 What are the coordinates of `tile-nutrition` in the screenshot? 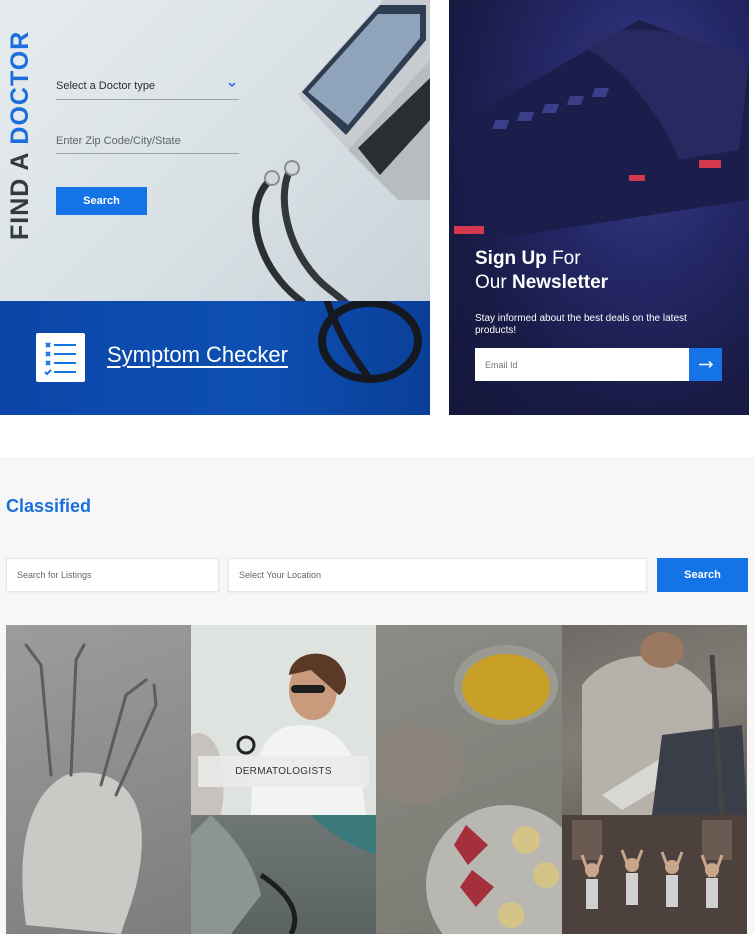 It's located at (469, 779).